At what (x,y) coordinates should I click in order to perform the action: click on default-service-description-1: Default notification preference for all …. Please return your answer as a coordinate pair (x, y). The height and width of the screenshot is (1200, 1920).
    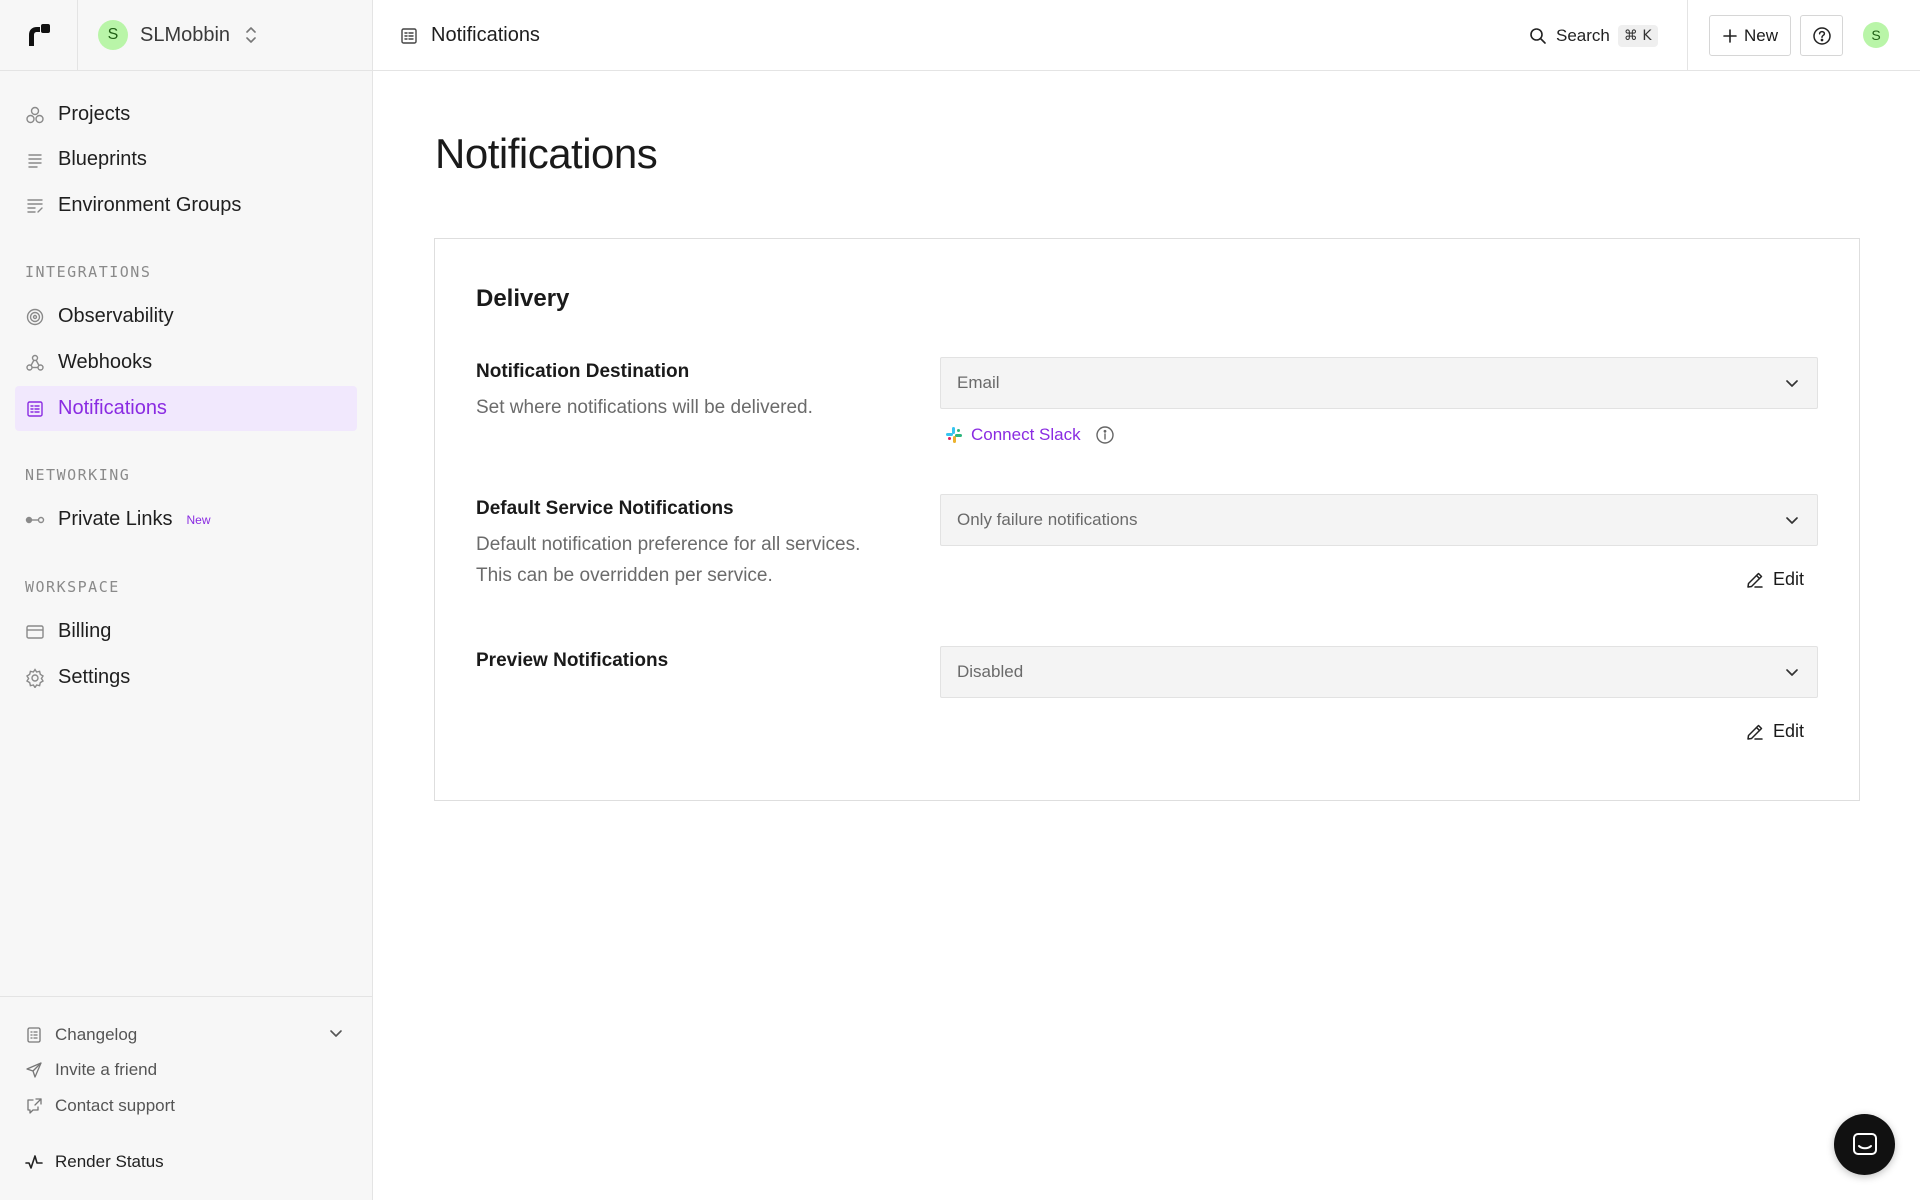
    Looking at the image, I should click on (668, 544).